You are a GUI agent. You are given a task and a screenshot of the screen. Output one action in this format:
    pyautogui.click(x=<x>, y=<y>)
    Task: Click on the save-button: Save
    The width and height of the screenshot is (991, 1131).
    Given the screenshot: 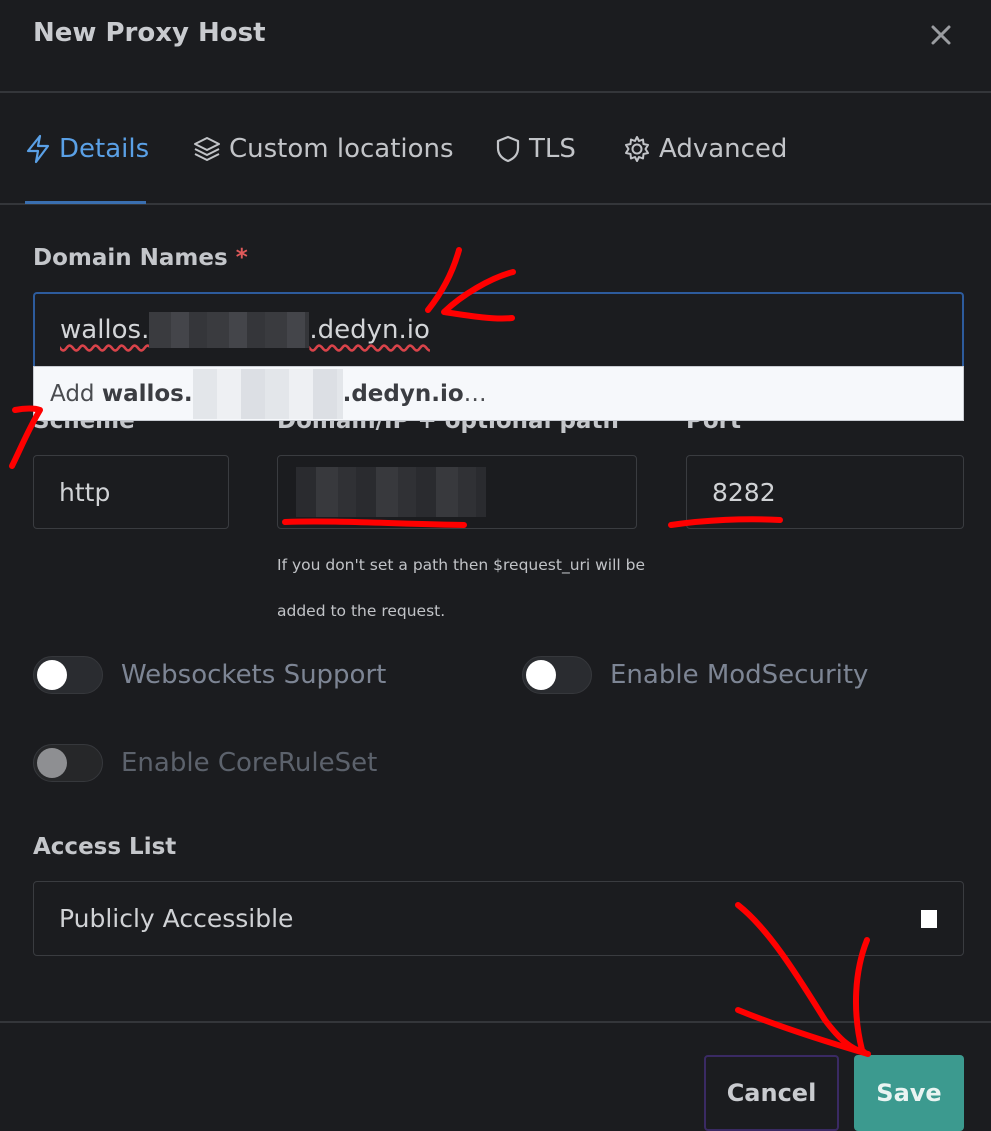 What is the action you would take?
    pyautogui.click(x=909, y=1093)
    